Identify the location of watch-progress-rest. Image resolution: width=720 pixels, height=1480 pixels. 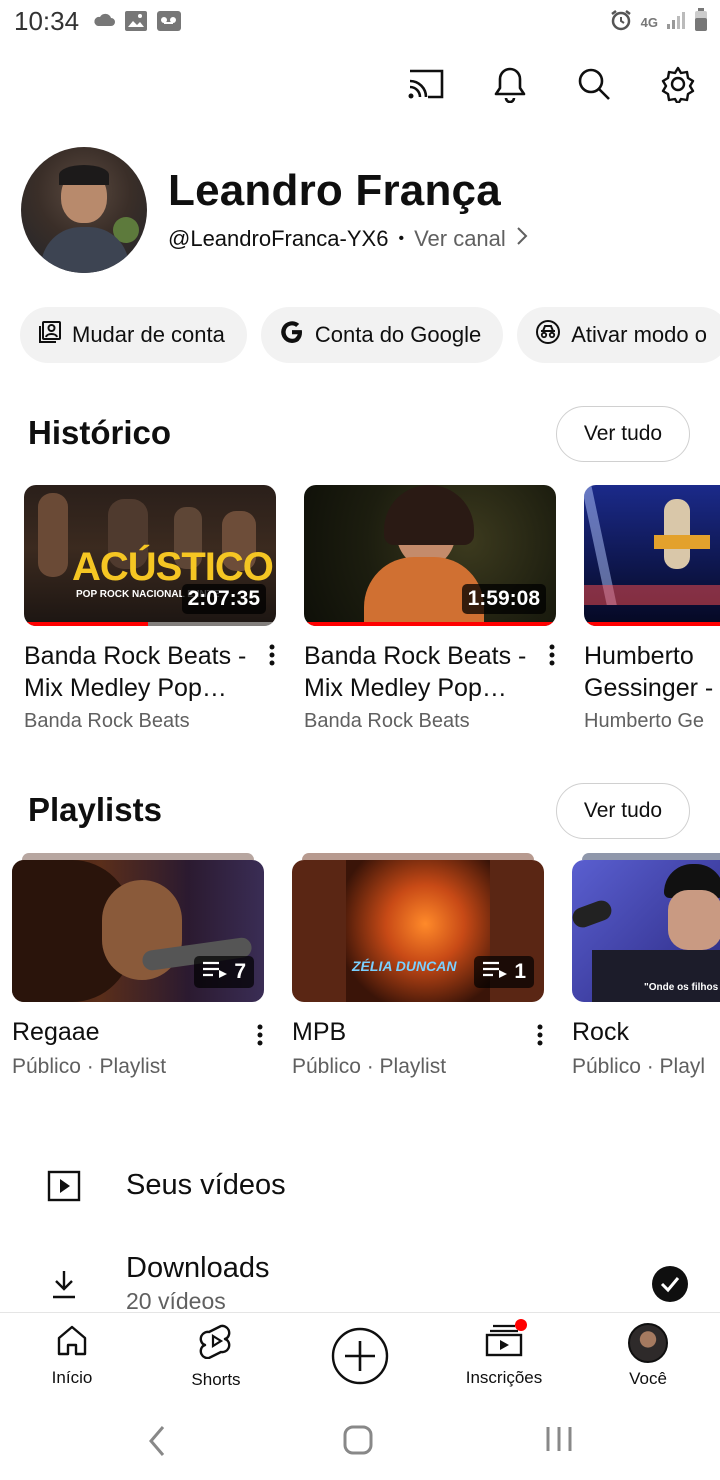
(212, 624).